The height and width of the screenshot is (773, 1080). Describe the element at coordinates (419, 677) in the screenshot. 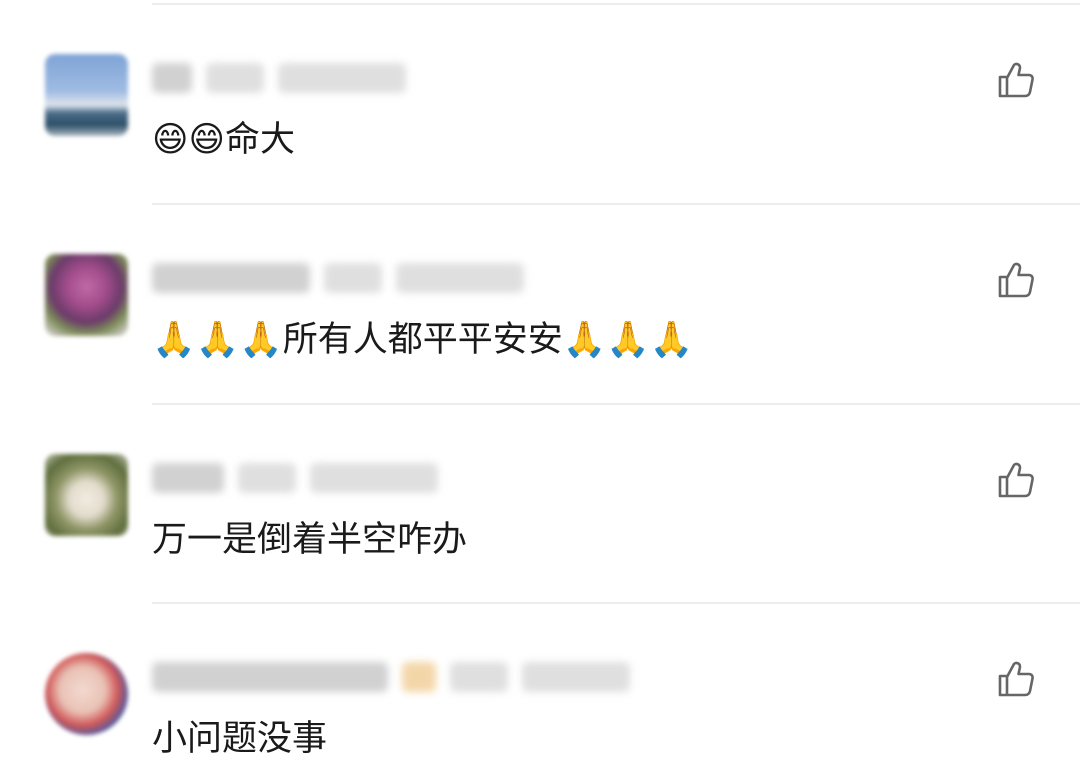

I see `badge-icon` at that location.